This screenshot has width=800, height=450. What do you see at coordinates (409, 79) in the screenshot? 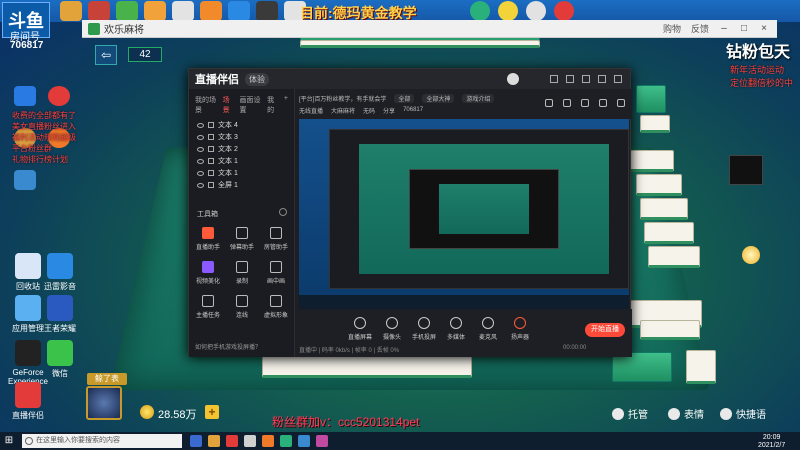
I see `app-header: 直播伴侣 体验` at bounding box center [409, 79].